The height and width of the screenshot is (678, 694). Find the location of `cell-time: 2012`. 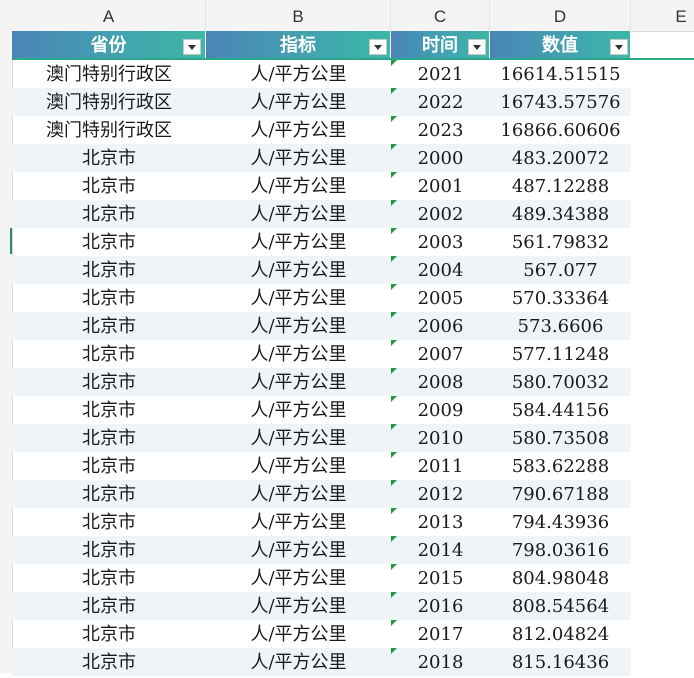

cell-time: 2012 is located at coordinates (440, 494).